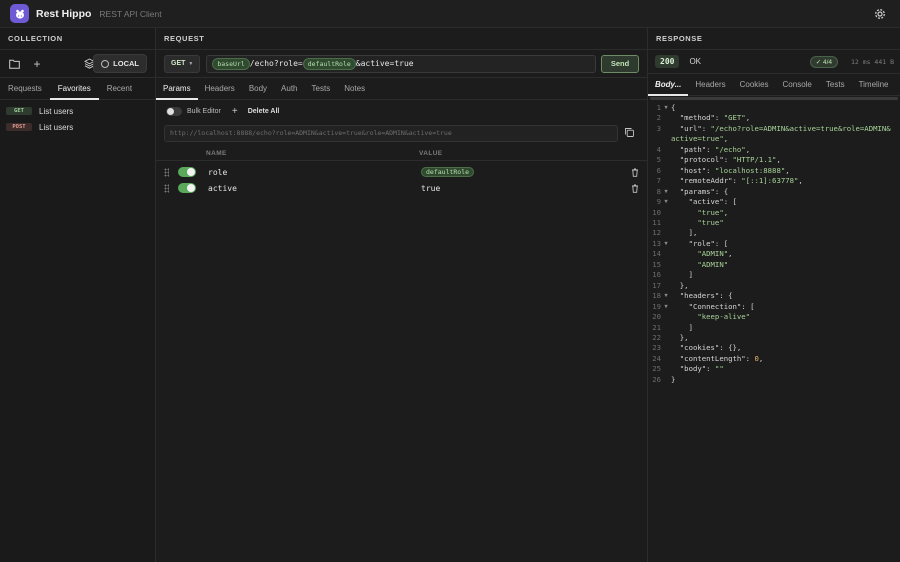 This screenshot has height=562, width=900. What do you see at coordinates (321, 88) in the screenshot?
I see `tab-tests: Tests` at bounding box center [321, 88].